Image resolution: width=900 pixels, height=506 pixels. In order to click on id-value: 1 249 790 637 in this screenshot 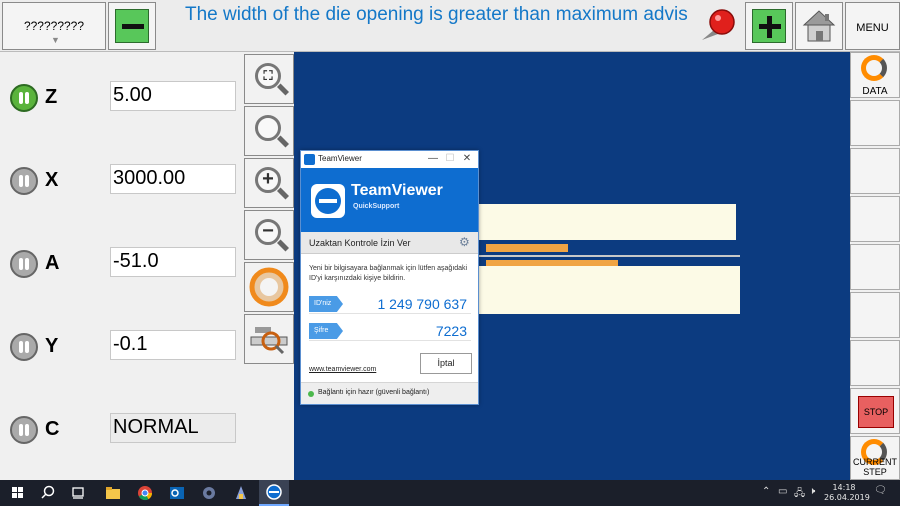, I will do `click(422, 304)`.